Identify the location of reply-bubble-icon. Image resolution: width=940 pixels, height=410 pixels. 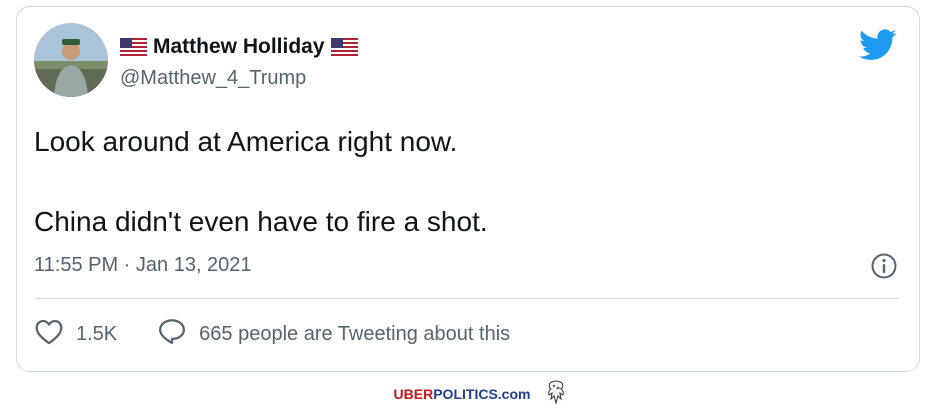
(172, 334).